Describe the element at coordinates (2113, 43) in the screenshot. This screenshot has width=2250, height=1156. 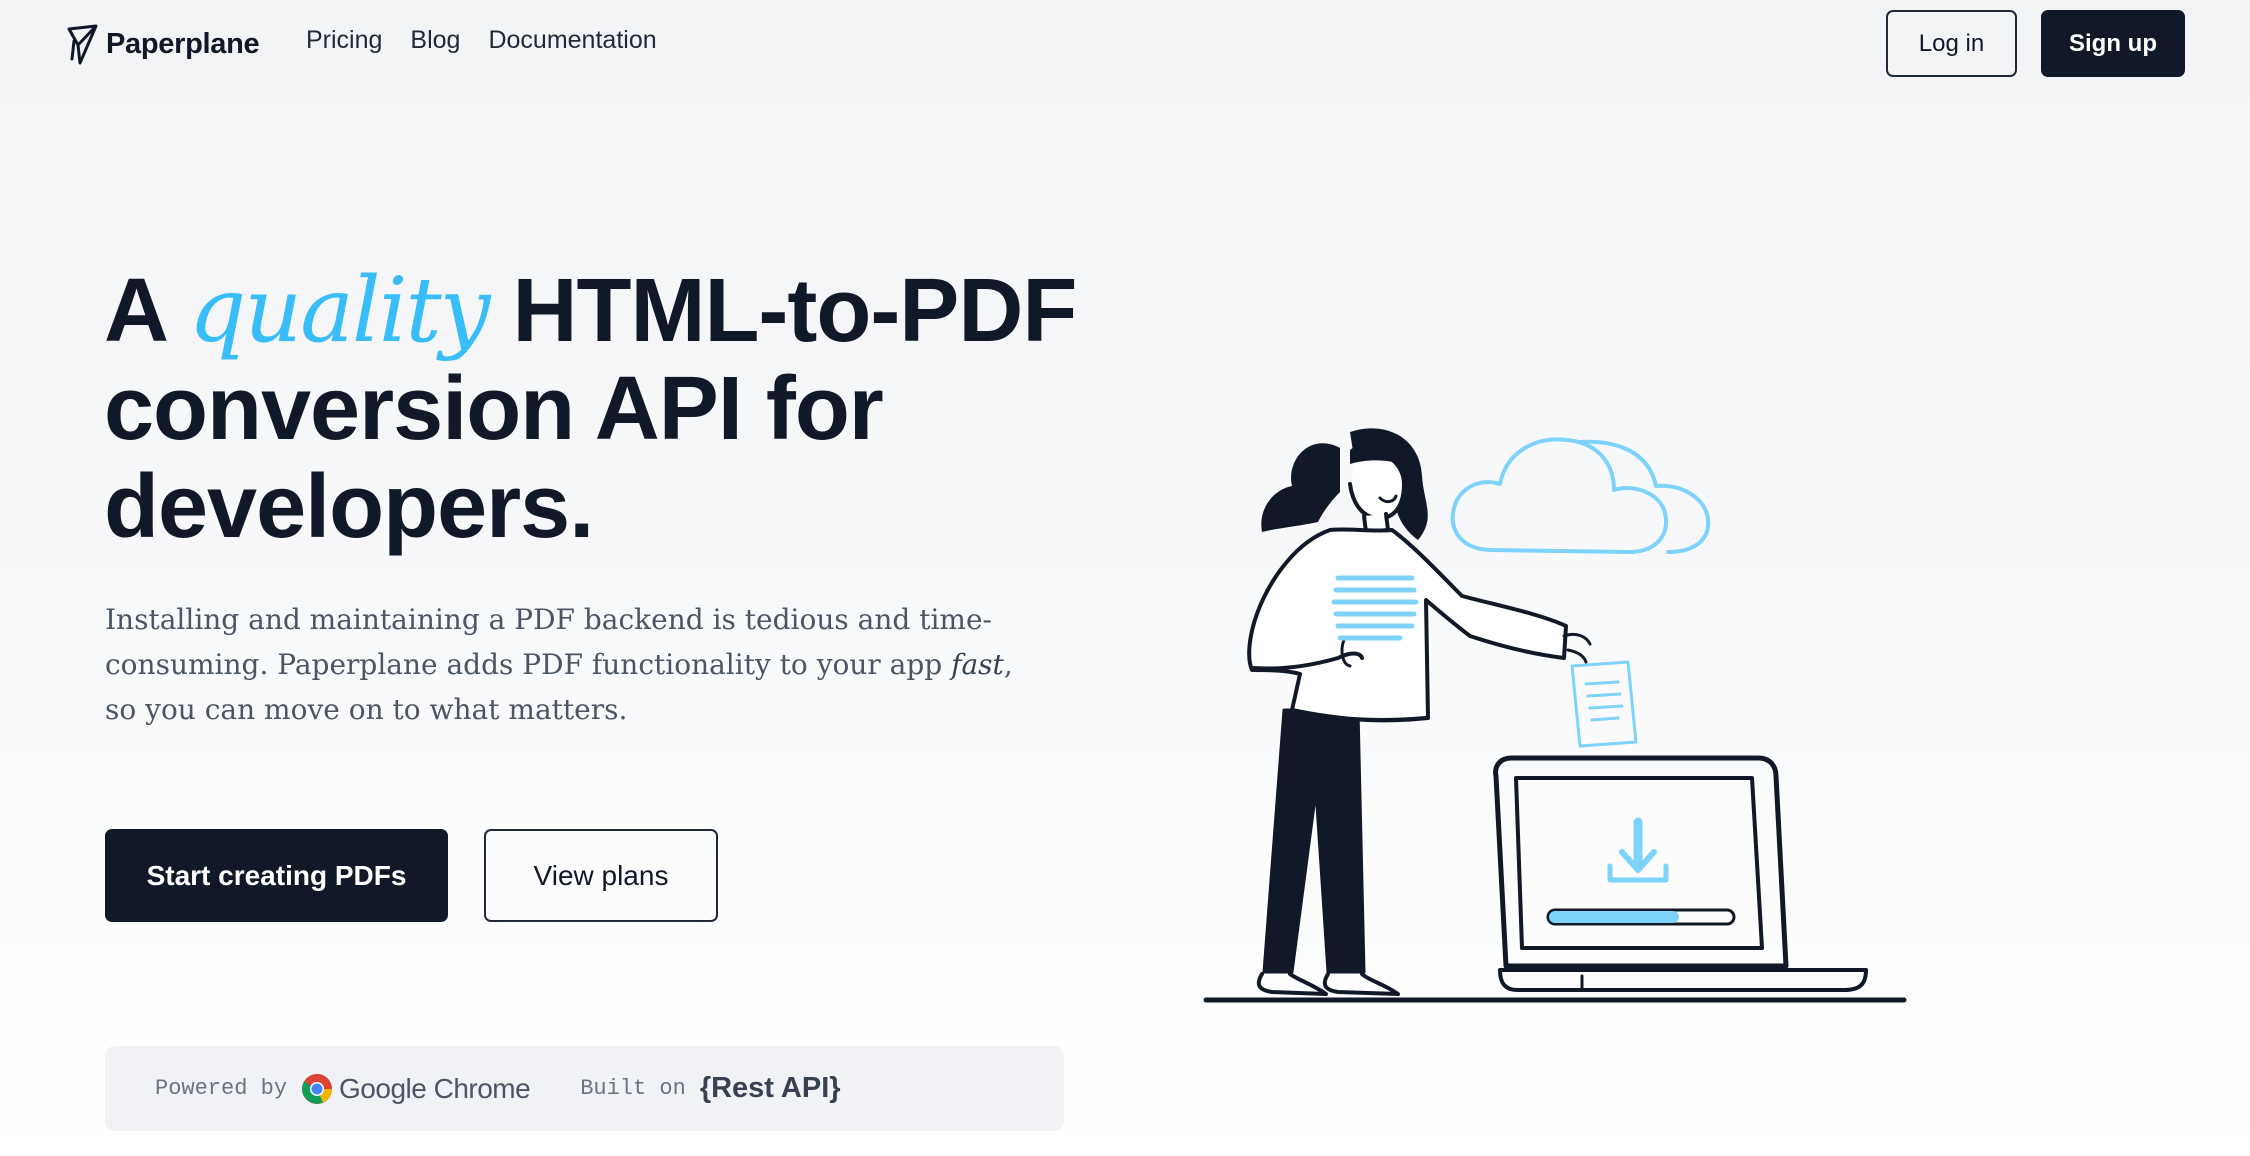
I see `signup-button: Sign up` at that location.